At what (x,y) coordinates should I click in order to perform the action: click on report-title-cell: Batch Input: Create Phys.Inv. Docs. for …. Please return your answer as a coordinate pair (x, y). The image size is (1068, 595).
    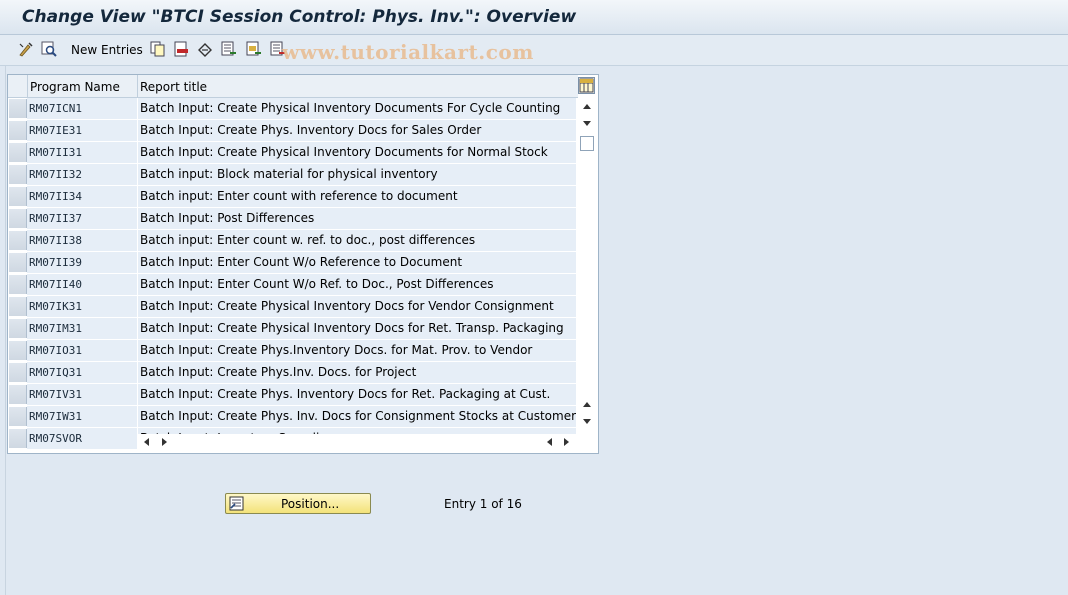
    Looking at the image, I should click on (357, 372).